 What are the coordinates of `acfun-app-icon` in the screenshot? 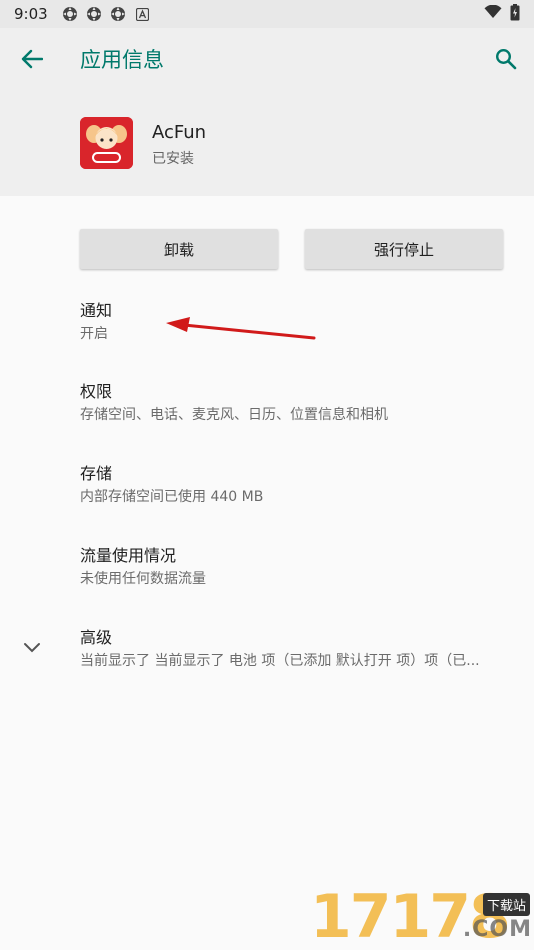 It's located at (106, 143).